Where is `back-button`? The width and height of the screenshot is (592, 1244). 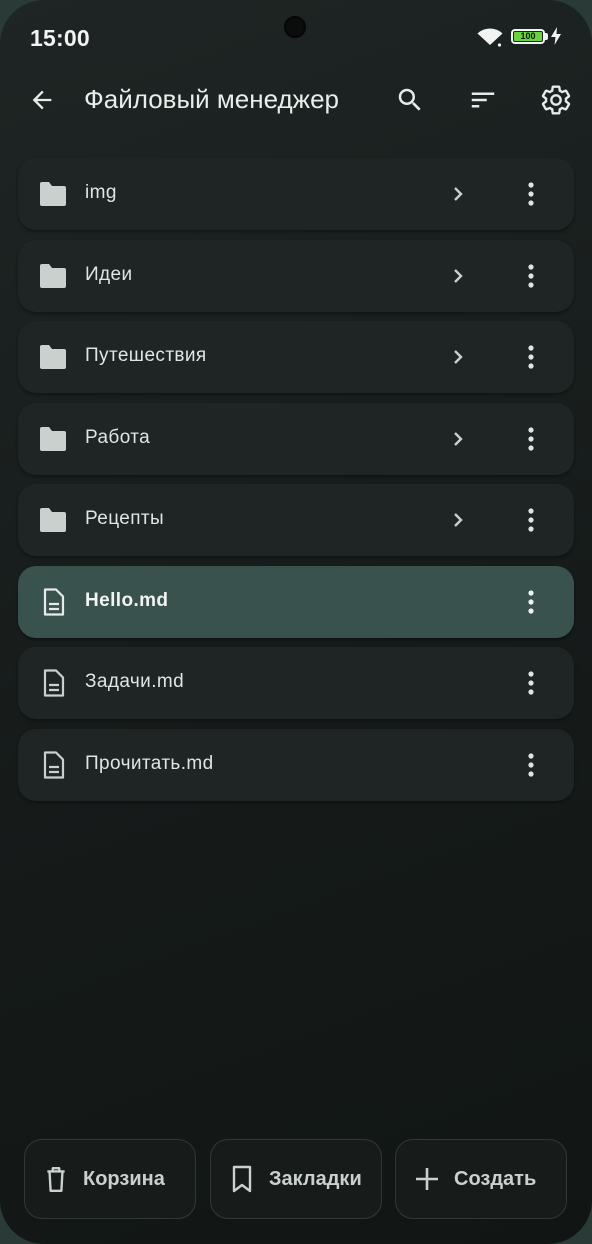 back-button is located at coordinates (42, 100).